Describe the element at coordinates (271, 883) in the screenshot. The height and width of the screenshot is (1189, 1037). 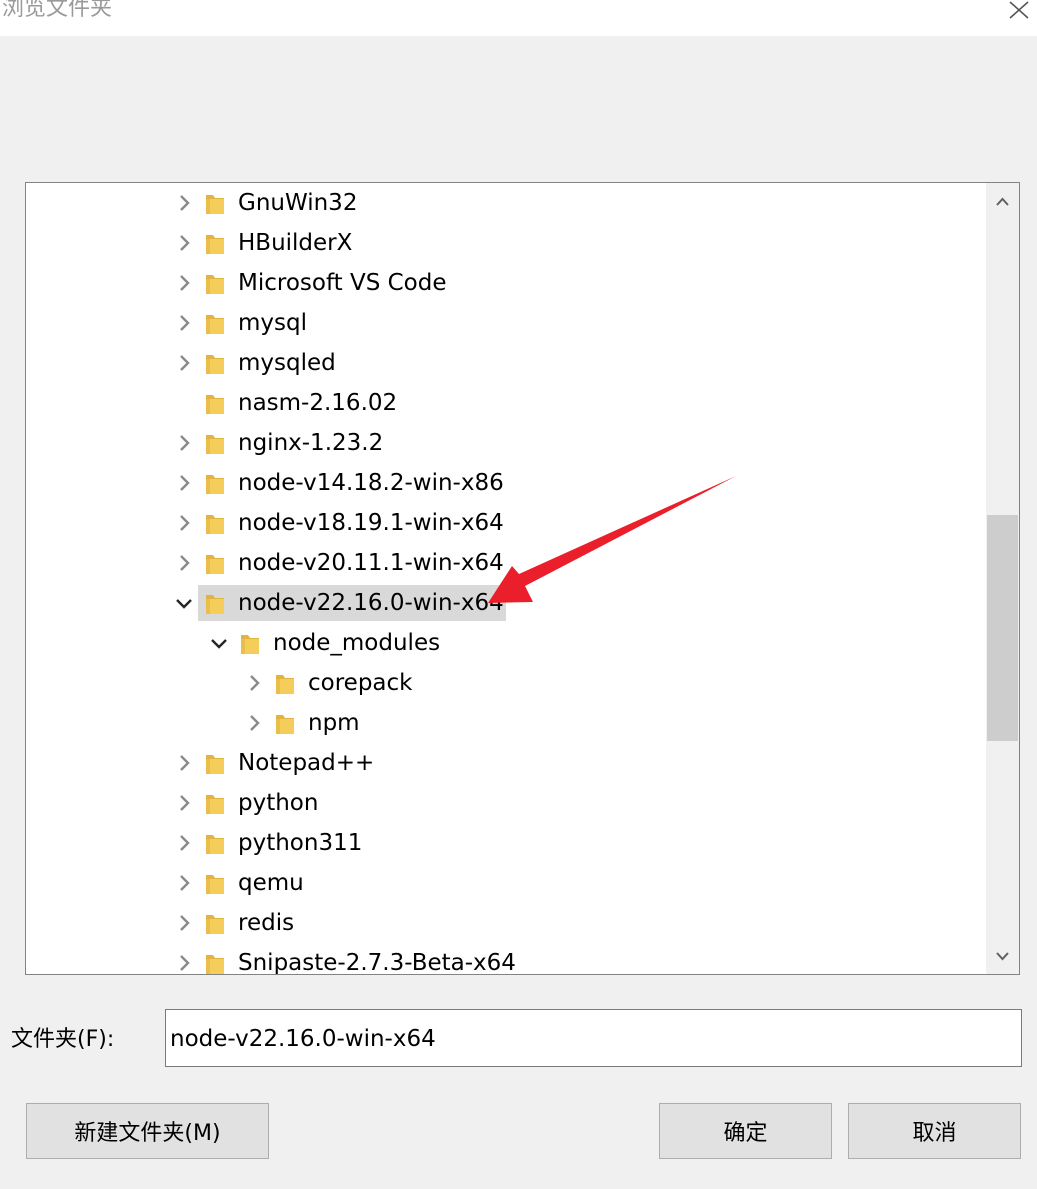
I see `tree-item-label: qemu` at that location.